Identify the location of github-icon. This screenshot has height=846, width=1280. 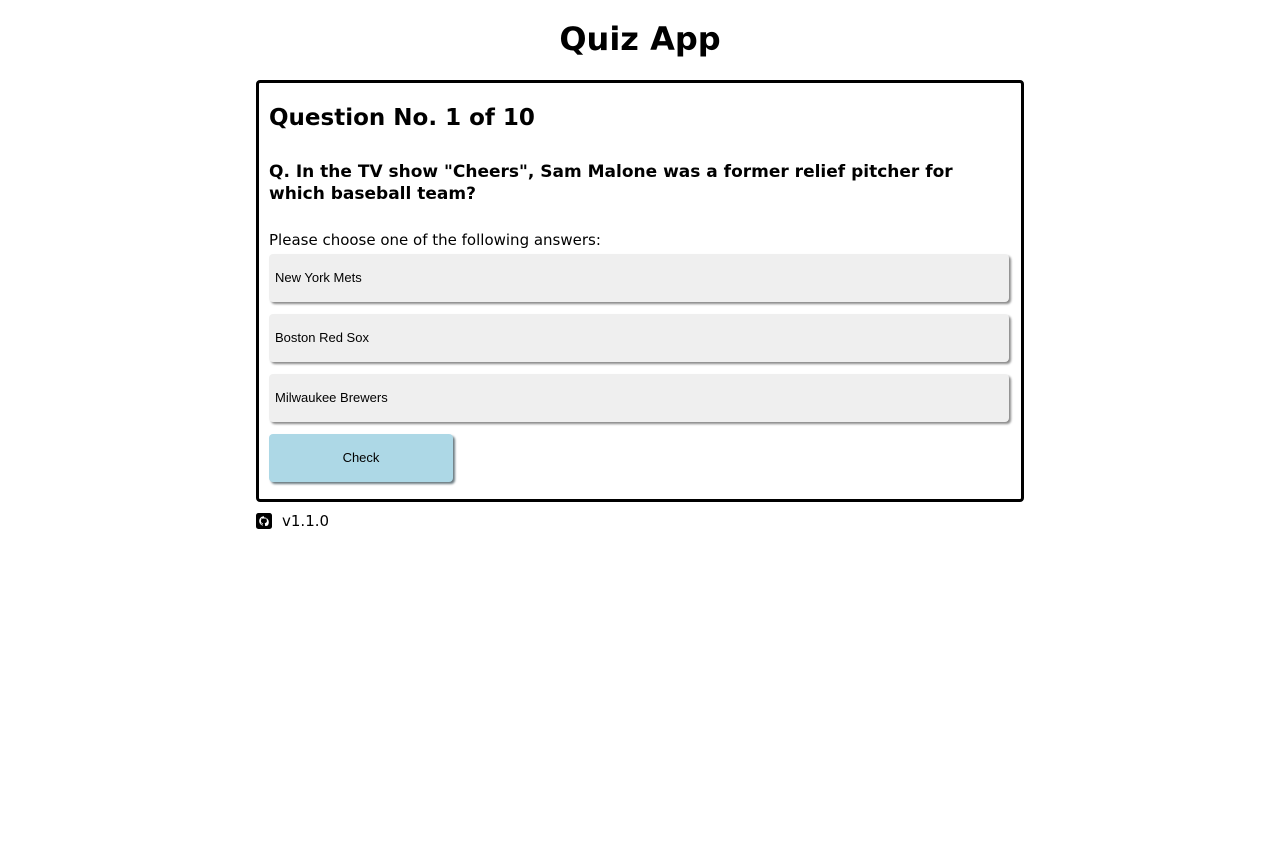
(264, 521).